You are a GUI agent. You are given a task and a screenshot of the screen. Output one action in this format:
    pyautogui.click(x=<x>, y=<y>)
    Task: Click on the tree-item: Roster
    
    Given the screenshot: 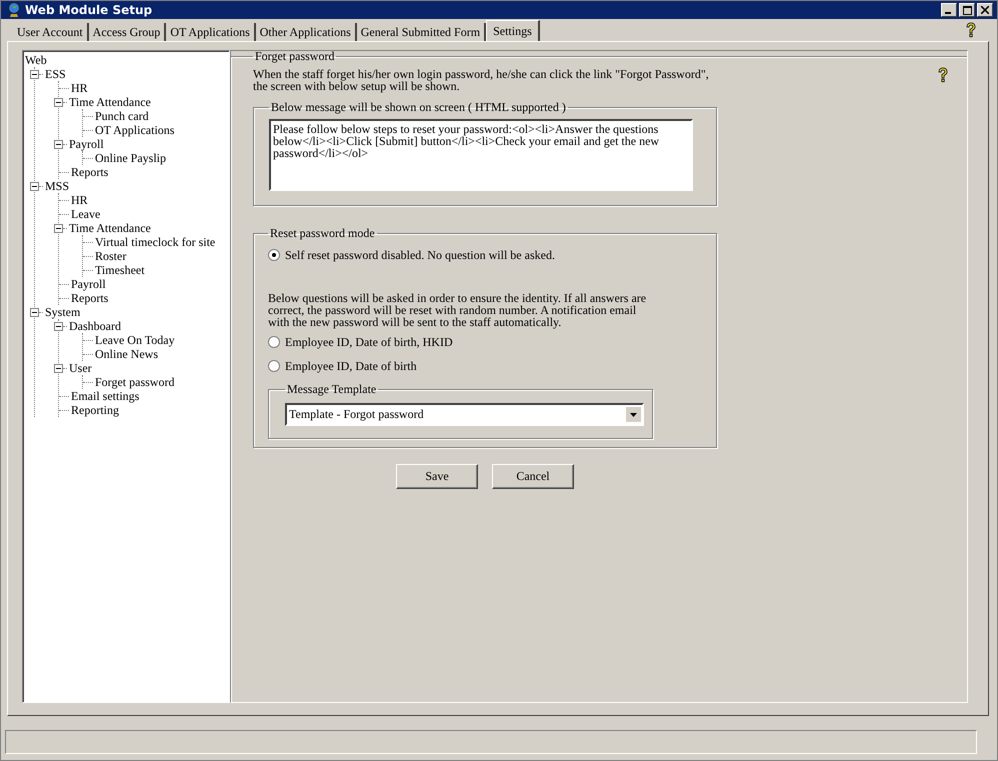 What is the action you would take?
    pyautogui.click(x=110, y=256)
    